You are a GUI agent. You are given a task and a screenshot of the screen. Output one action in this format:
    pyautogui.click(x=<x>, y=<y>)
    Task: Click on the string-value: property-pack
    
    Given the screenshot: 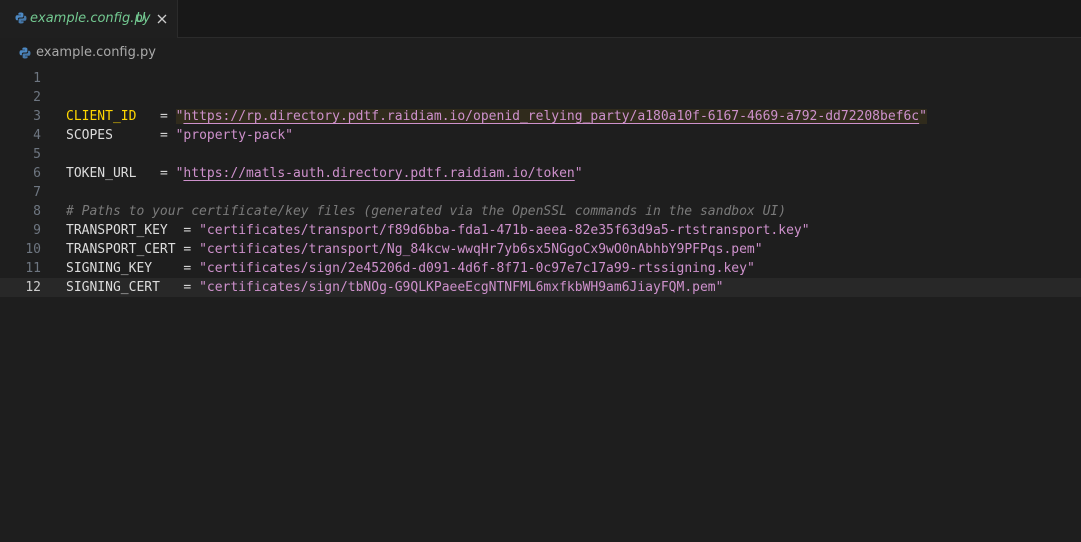 What is the action you would take?
    pyautogui.click(x=234, y=135)
    